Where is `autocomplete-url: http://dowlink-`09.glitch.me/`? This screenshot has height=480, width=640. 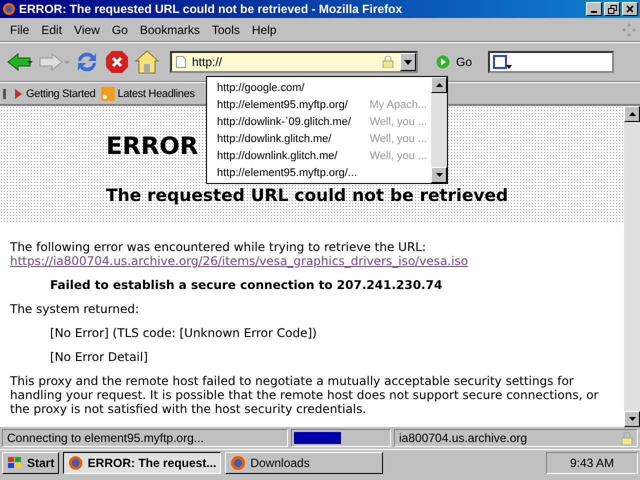
autocomplete-url: http://dowlink-`09.glitch.me/ is located at coordinates (284, 122).